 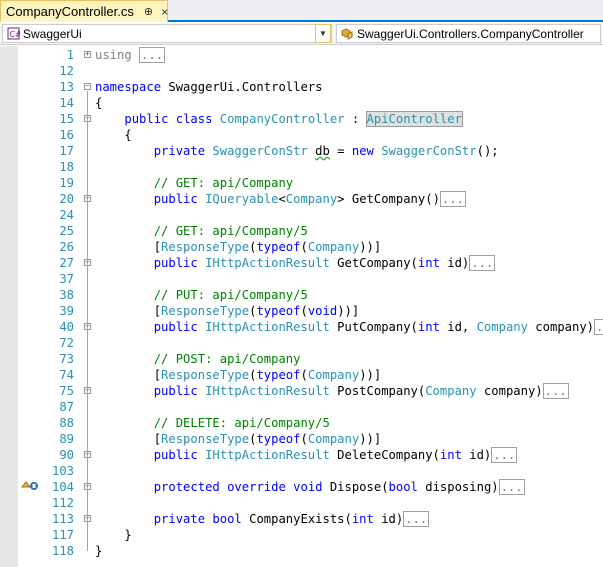 I want to click on code-token: // PUT: api/Company/5, so click(x=230, y=295).